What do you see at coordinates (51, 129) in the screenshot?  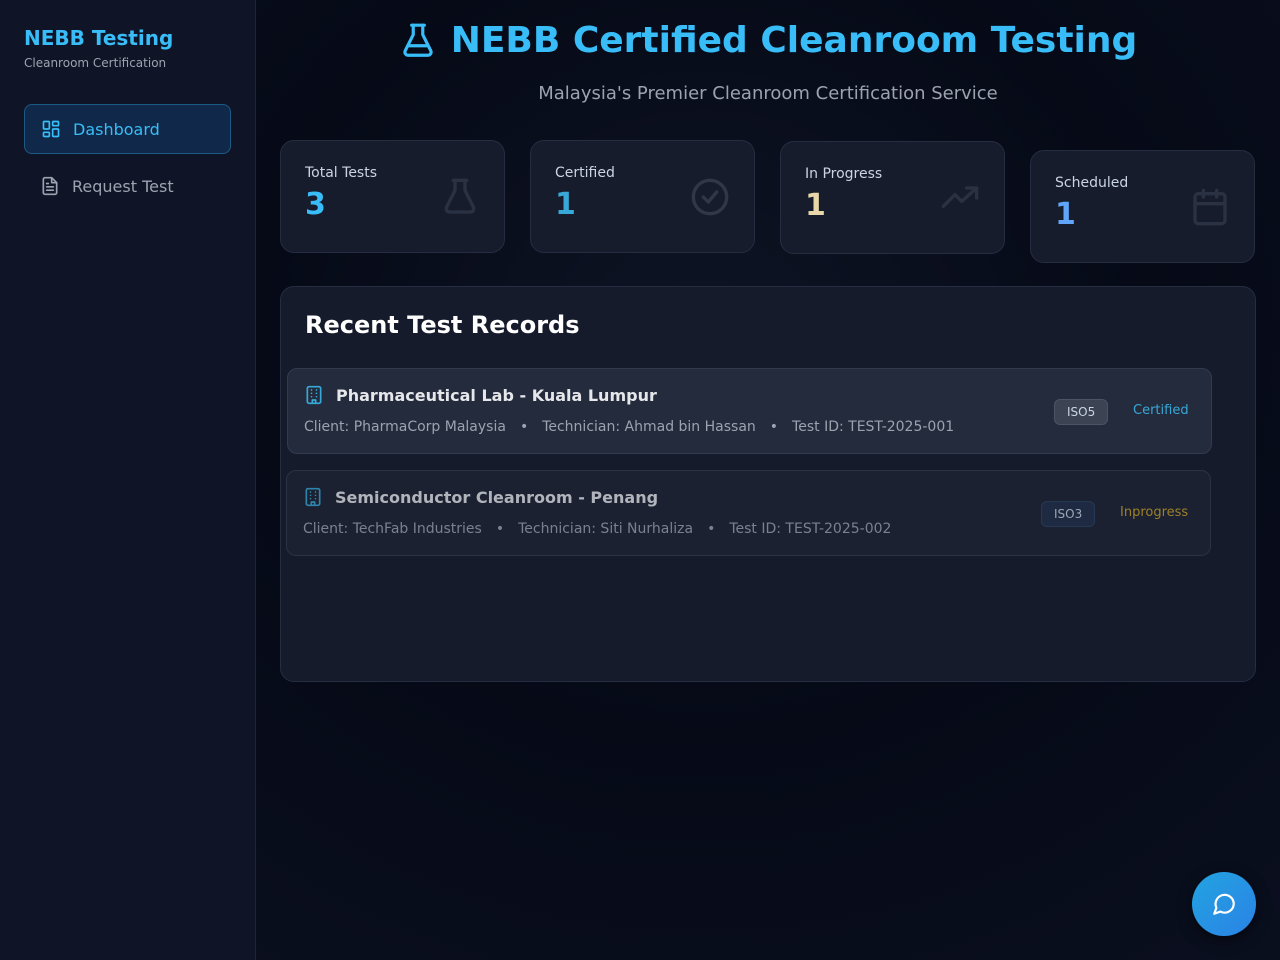 I see `dashboard-icon` at bounding box center [51, 129].